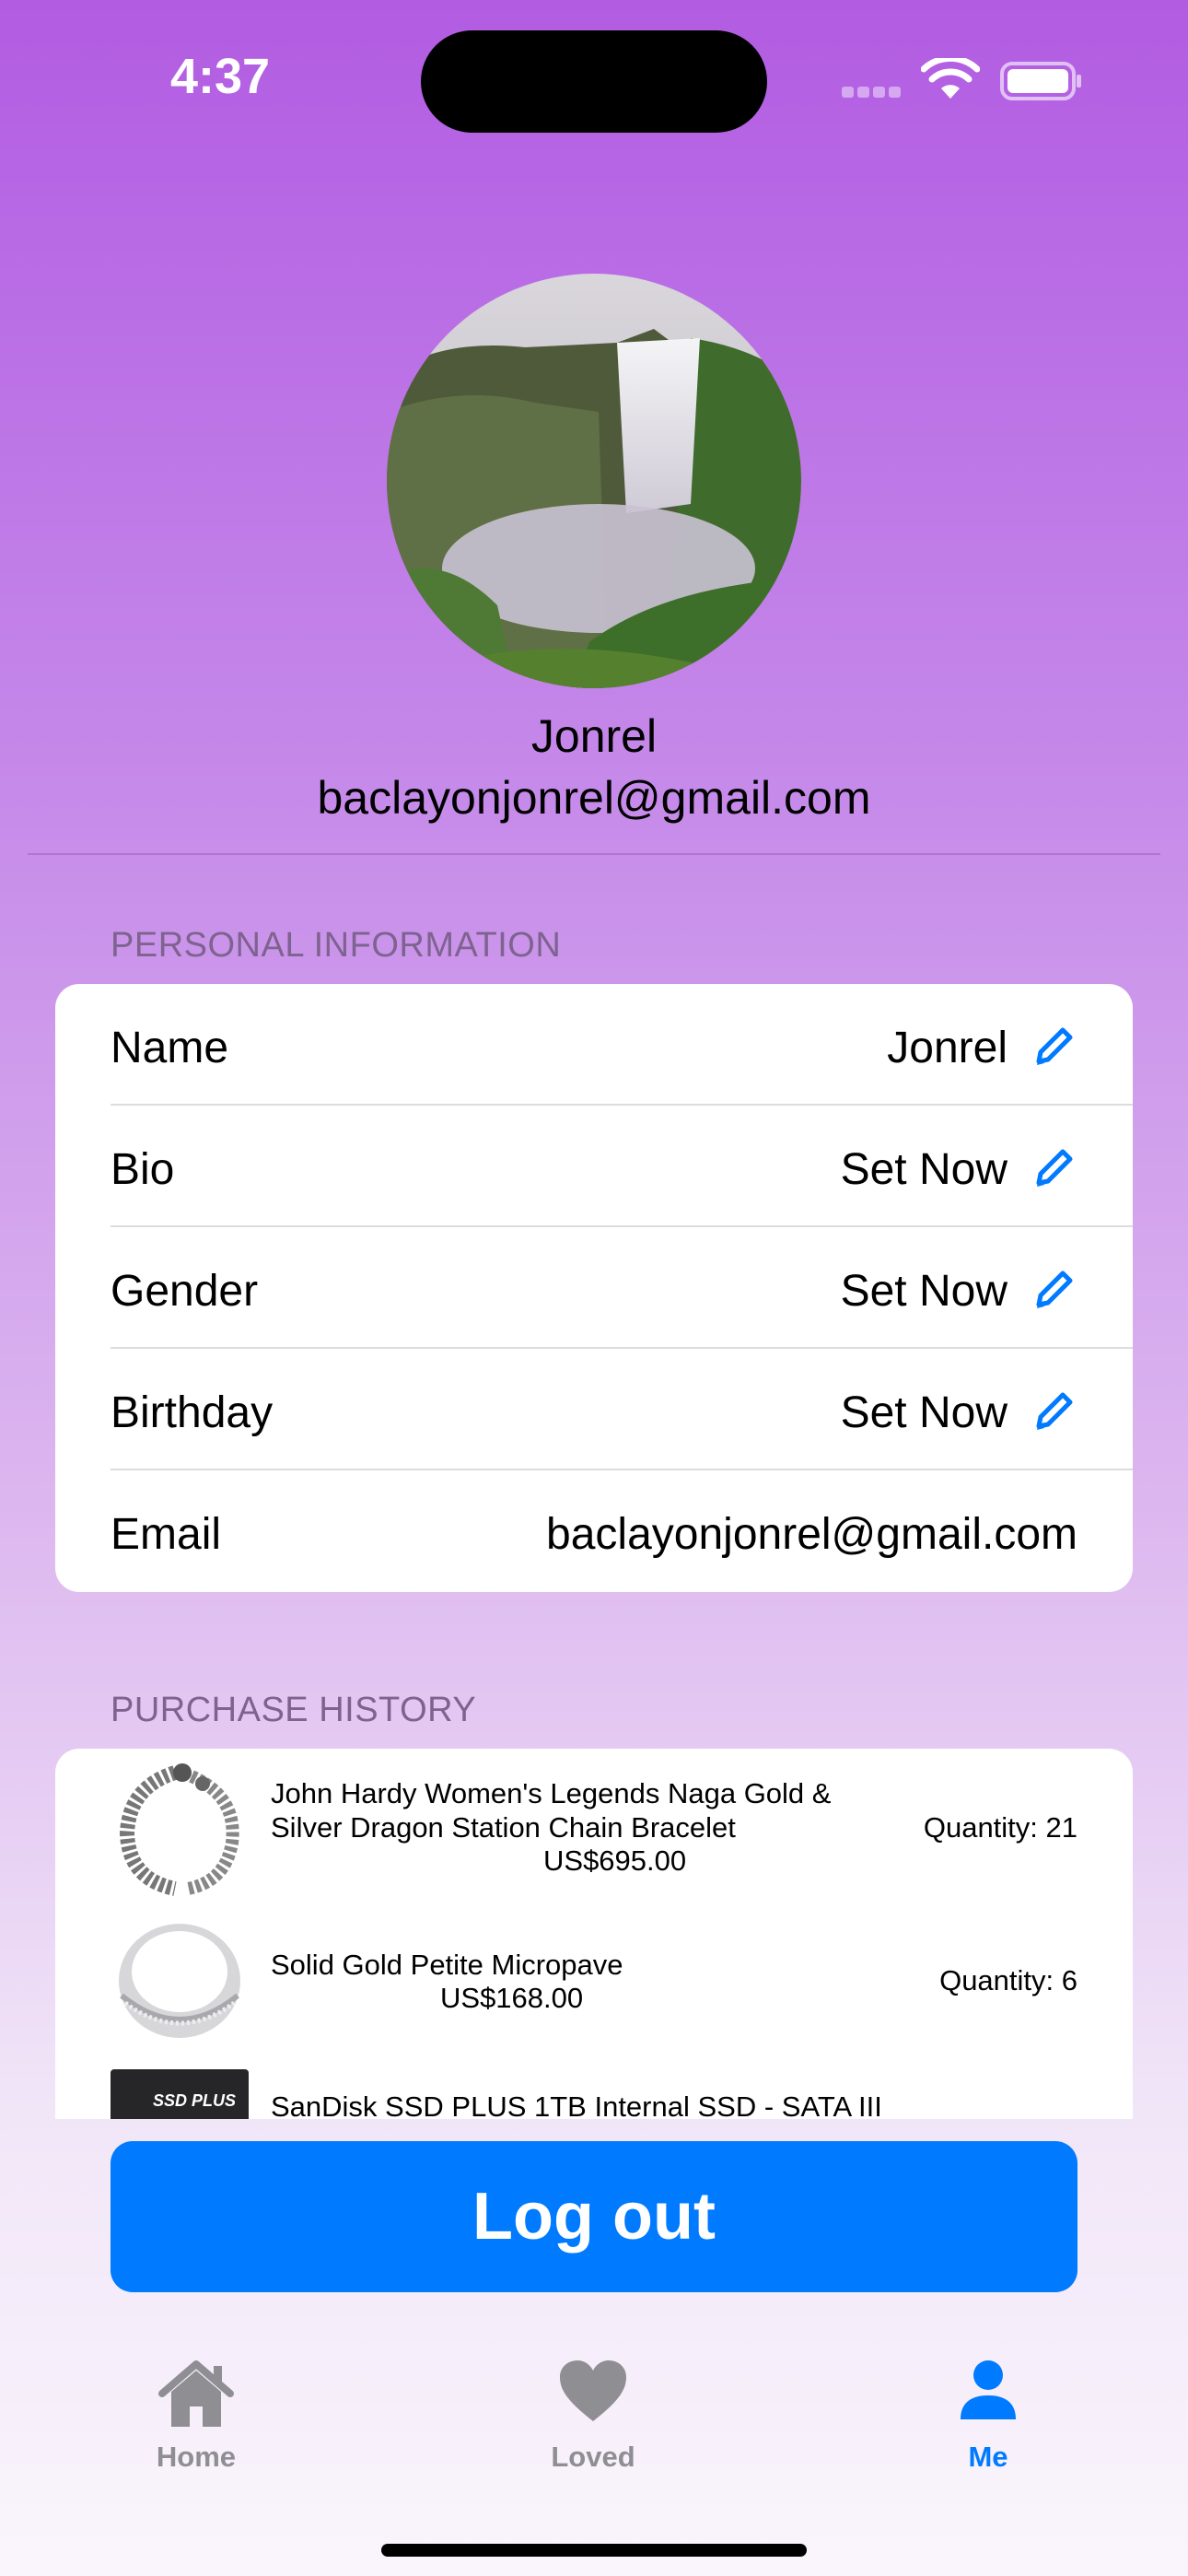 The image size is (1188, 2576). What do you see at coordinates (594, 81) in the screenshot?
I see `dynamic-island` at bounding box center [594, 81].